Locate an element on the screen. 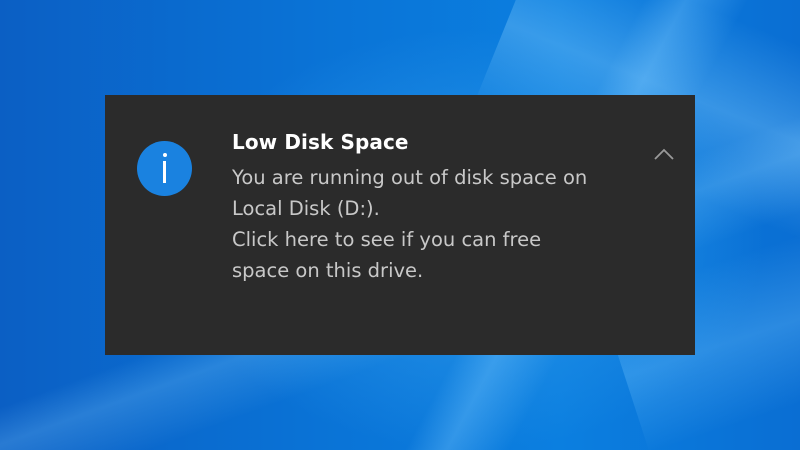 The height and width of the screenshot is (450, 800). info-icon-dot is located at coordinates (164, 155).